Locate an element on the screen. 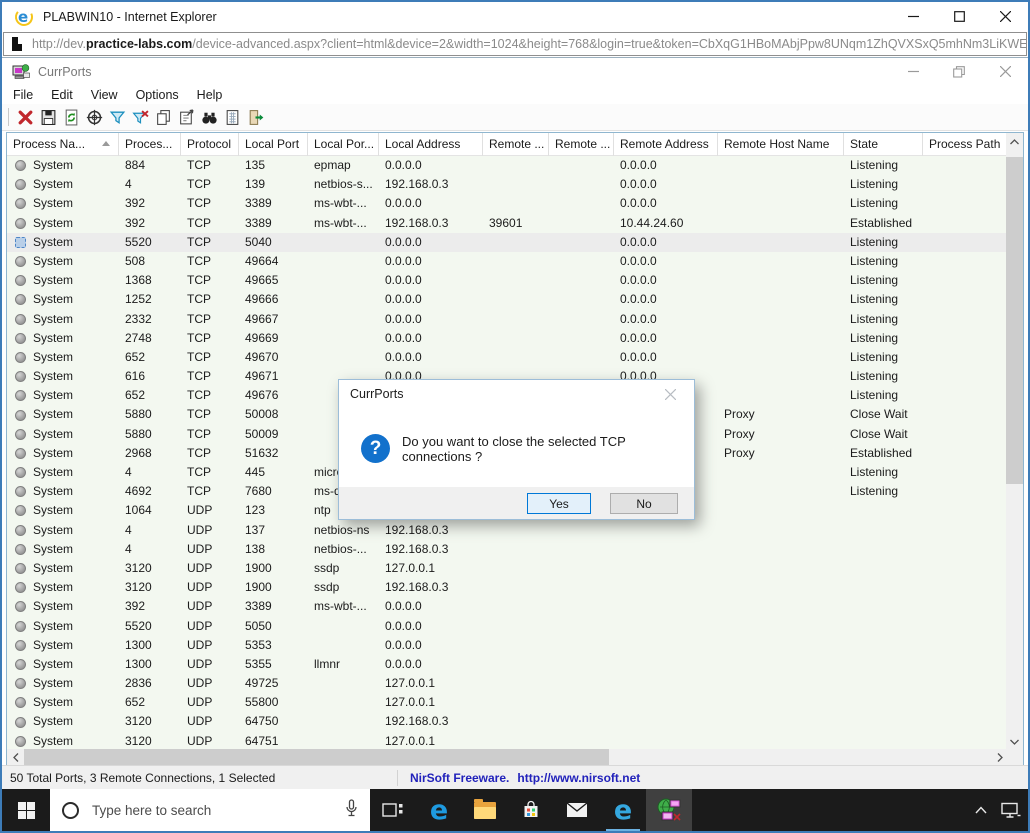 This screenshot has width=1030, height=833. table-row: System 4 UDP 137 netbios-ns 192.168.0.3 is located at coordinates (507, 530).